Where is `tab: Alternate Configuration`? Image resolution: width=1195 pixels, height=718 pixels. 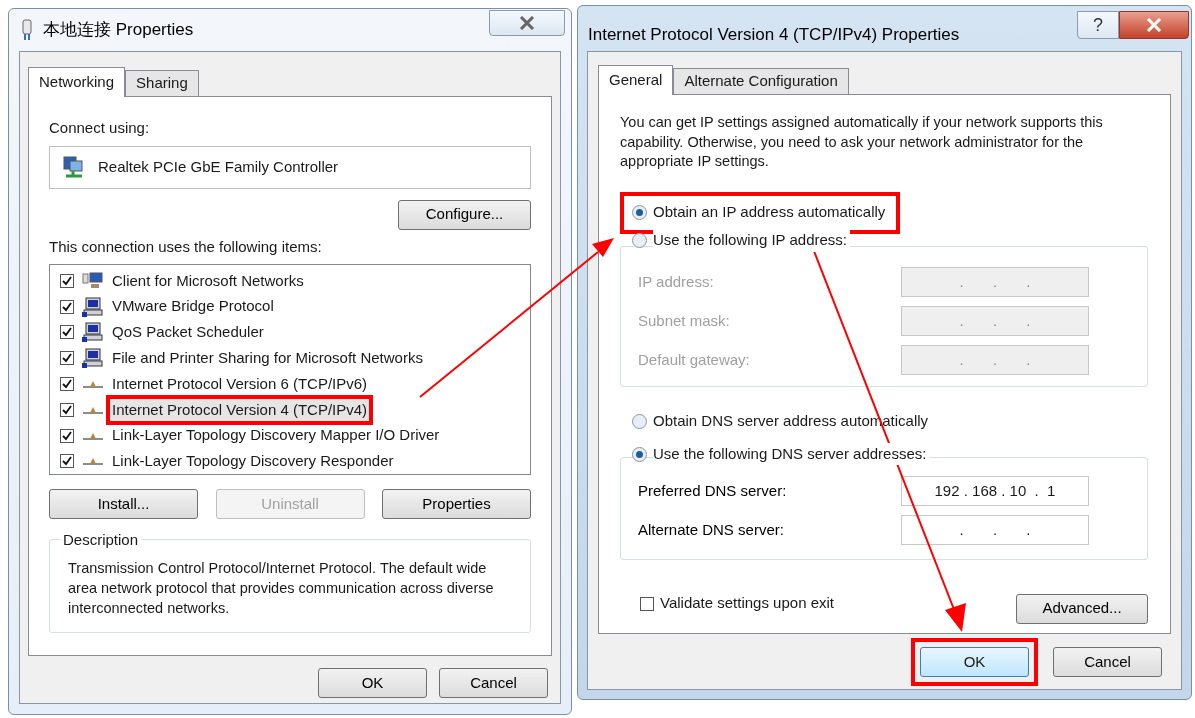
tab: Alternate Configuration is located at coordinates (761, 81).